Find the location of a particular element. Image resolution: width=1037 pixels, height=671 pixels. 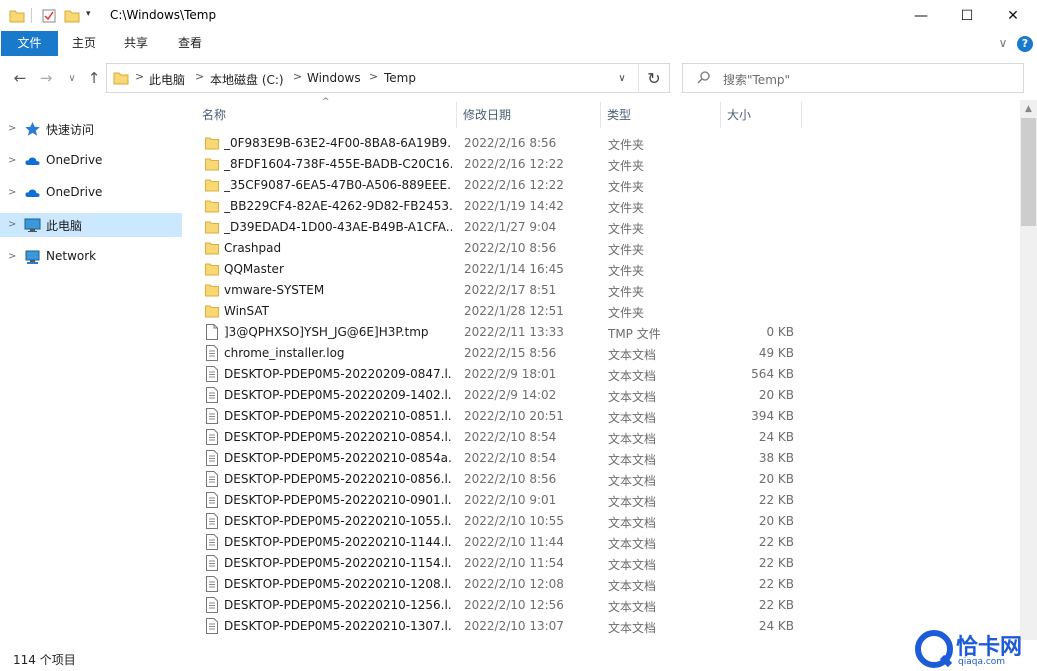

crumb-local-disk: 本地磁盘 (C:) is located at coordinates (247, 79).